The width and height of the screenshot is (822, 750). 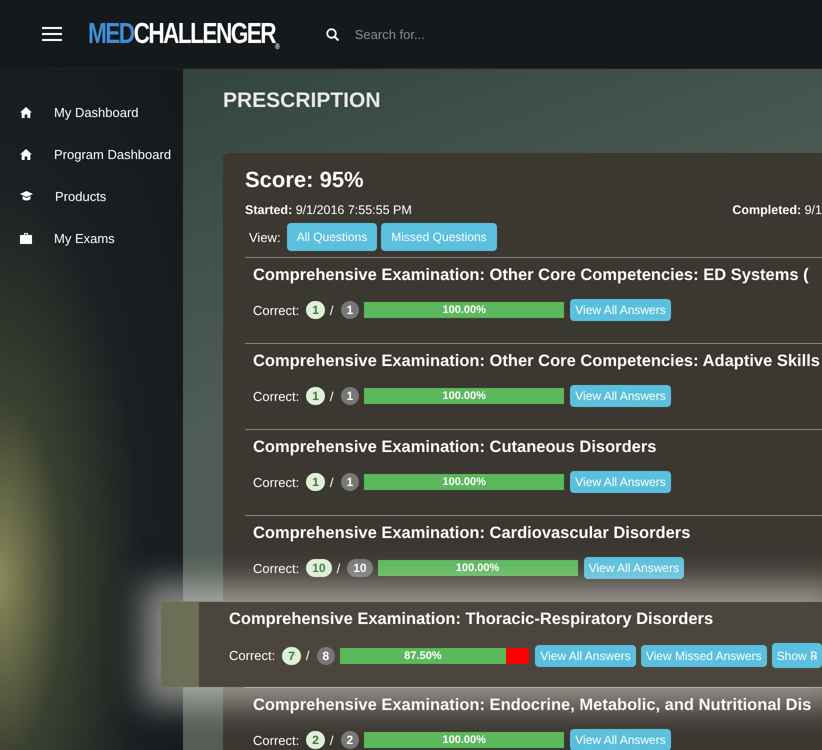 What do you see at coordinates (91, 238) in the screenshot?
I see `sidebar-item: My Exams` at bounding box center [91, 238].